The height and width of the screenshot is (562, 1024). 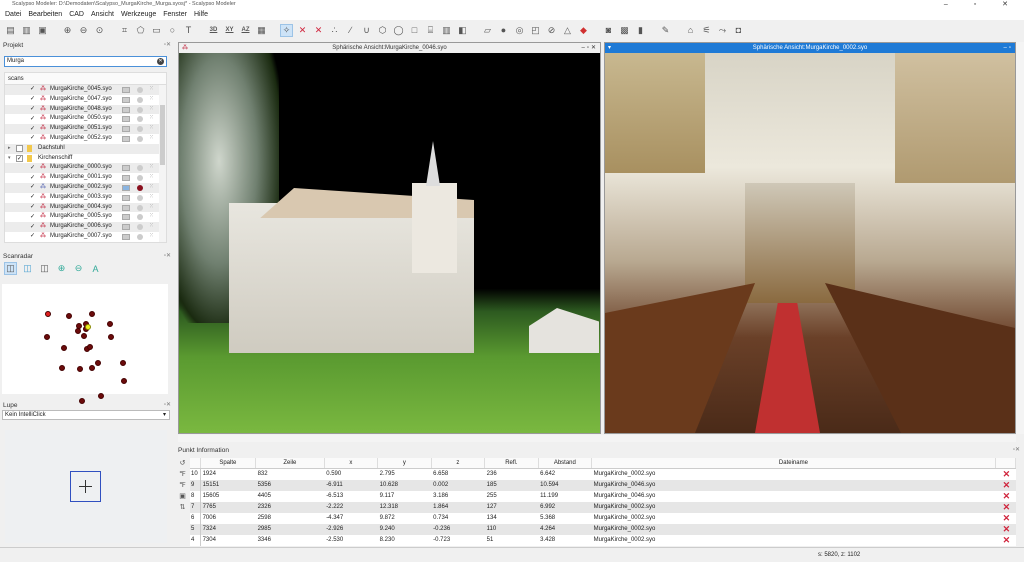 I want to click on menu-datei: Datei, so click(x=13, y=14).